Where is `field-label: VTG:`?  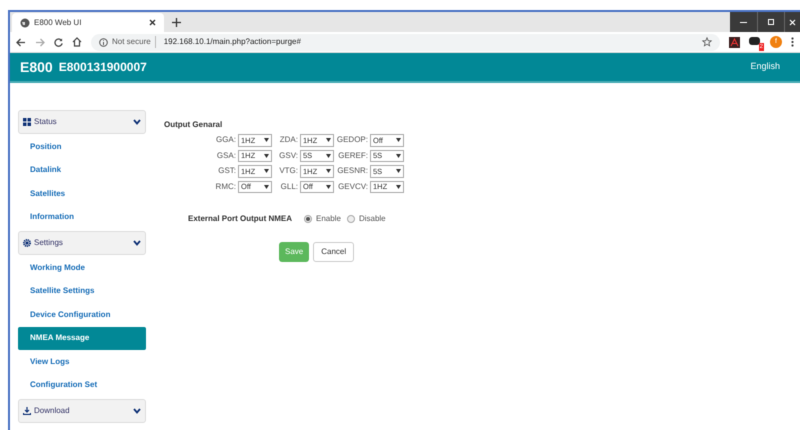 field-label: VTG: is located at coordinates (288, 171).